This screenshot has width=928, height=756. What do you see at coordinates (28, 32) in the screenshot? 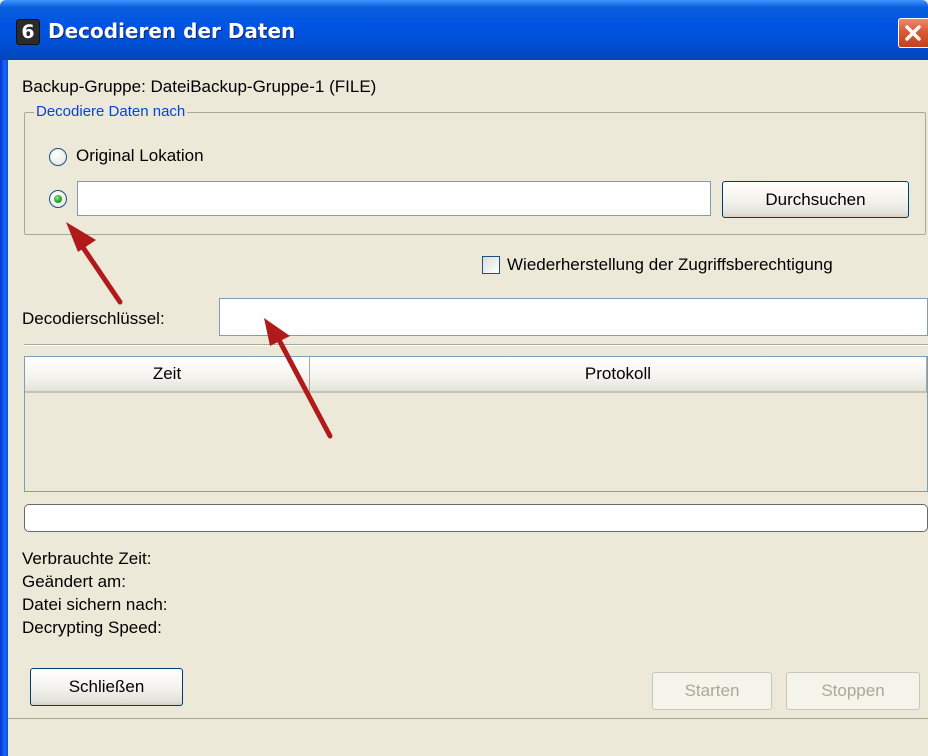
I see `app-icon: 6` at bounding box center [28, 32].